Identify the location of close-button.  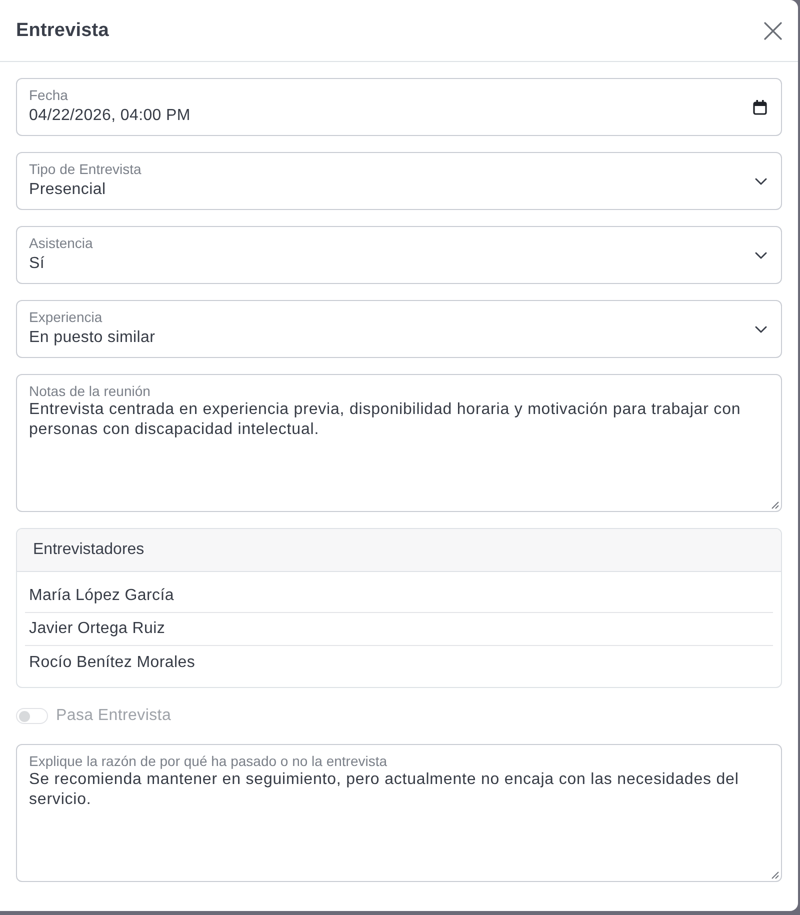
(773, 31).